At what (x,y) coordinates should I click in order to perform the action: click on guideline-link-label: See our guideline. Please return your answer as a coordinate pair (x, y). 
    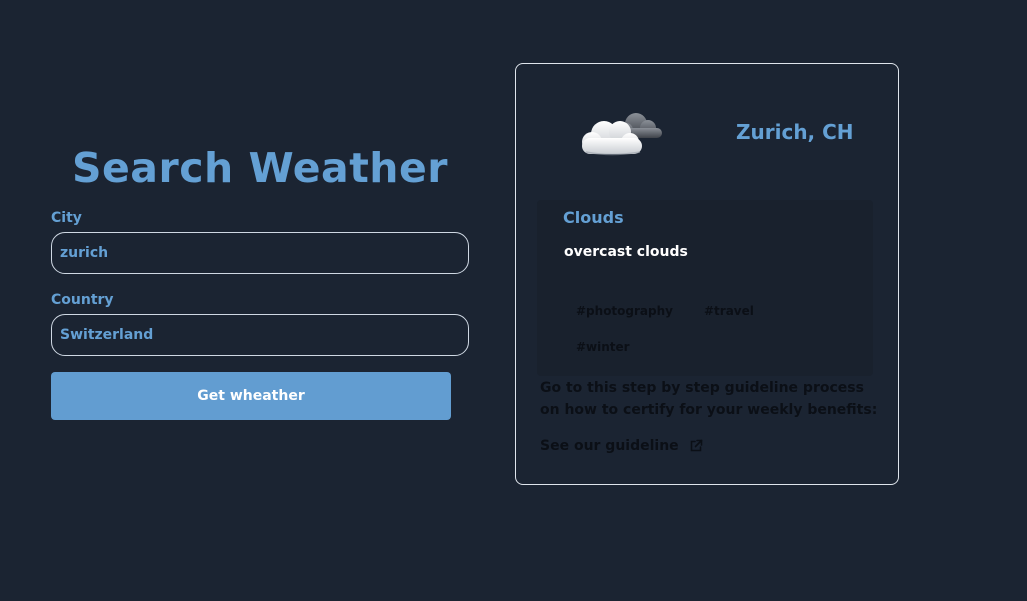
    Looking at the image, I should click on (609, 446).